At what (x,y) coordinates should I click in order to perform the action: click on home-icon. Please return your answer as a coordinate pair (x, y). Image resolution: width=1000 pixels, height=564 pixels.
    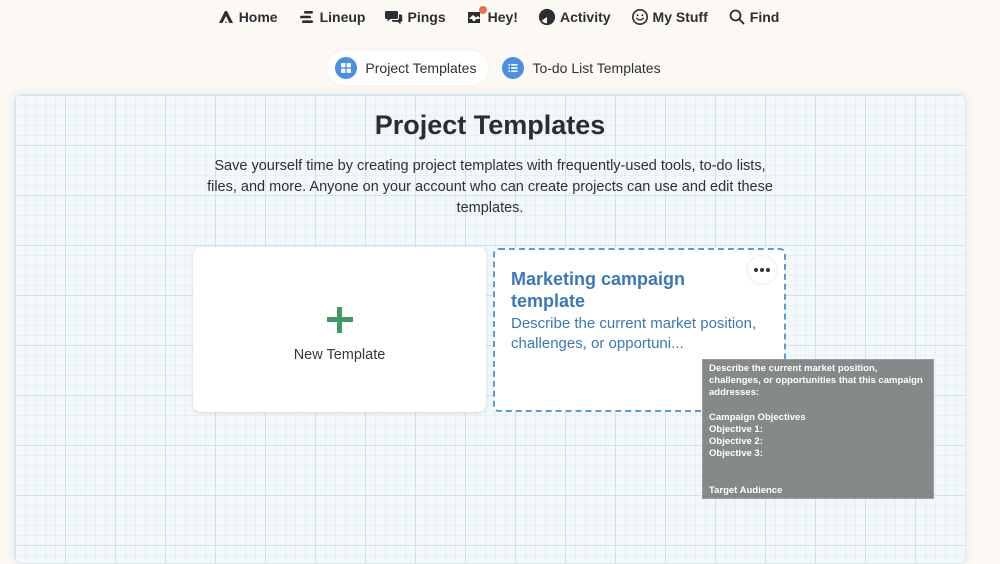
    Looking at the image, I should click on (226, 17).